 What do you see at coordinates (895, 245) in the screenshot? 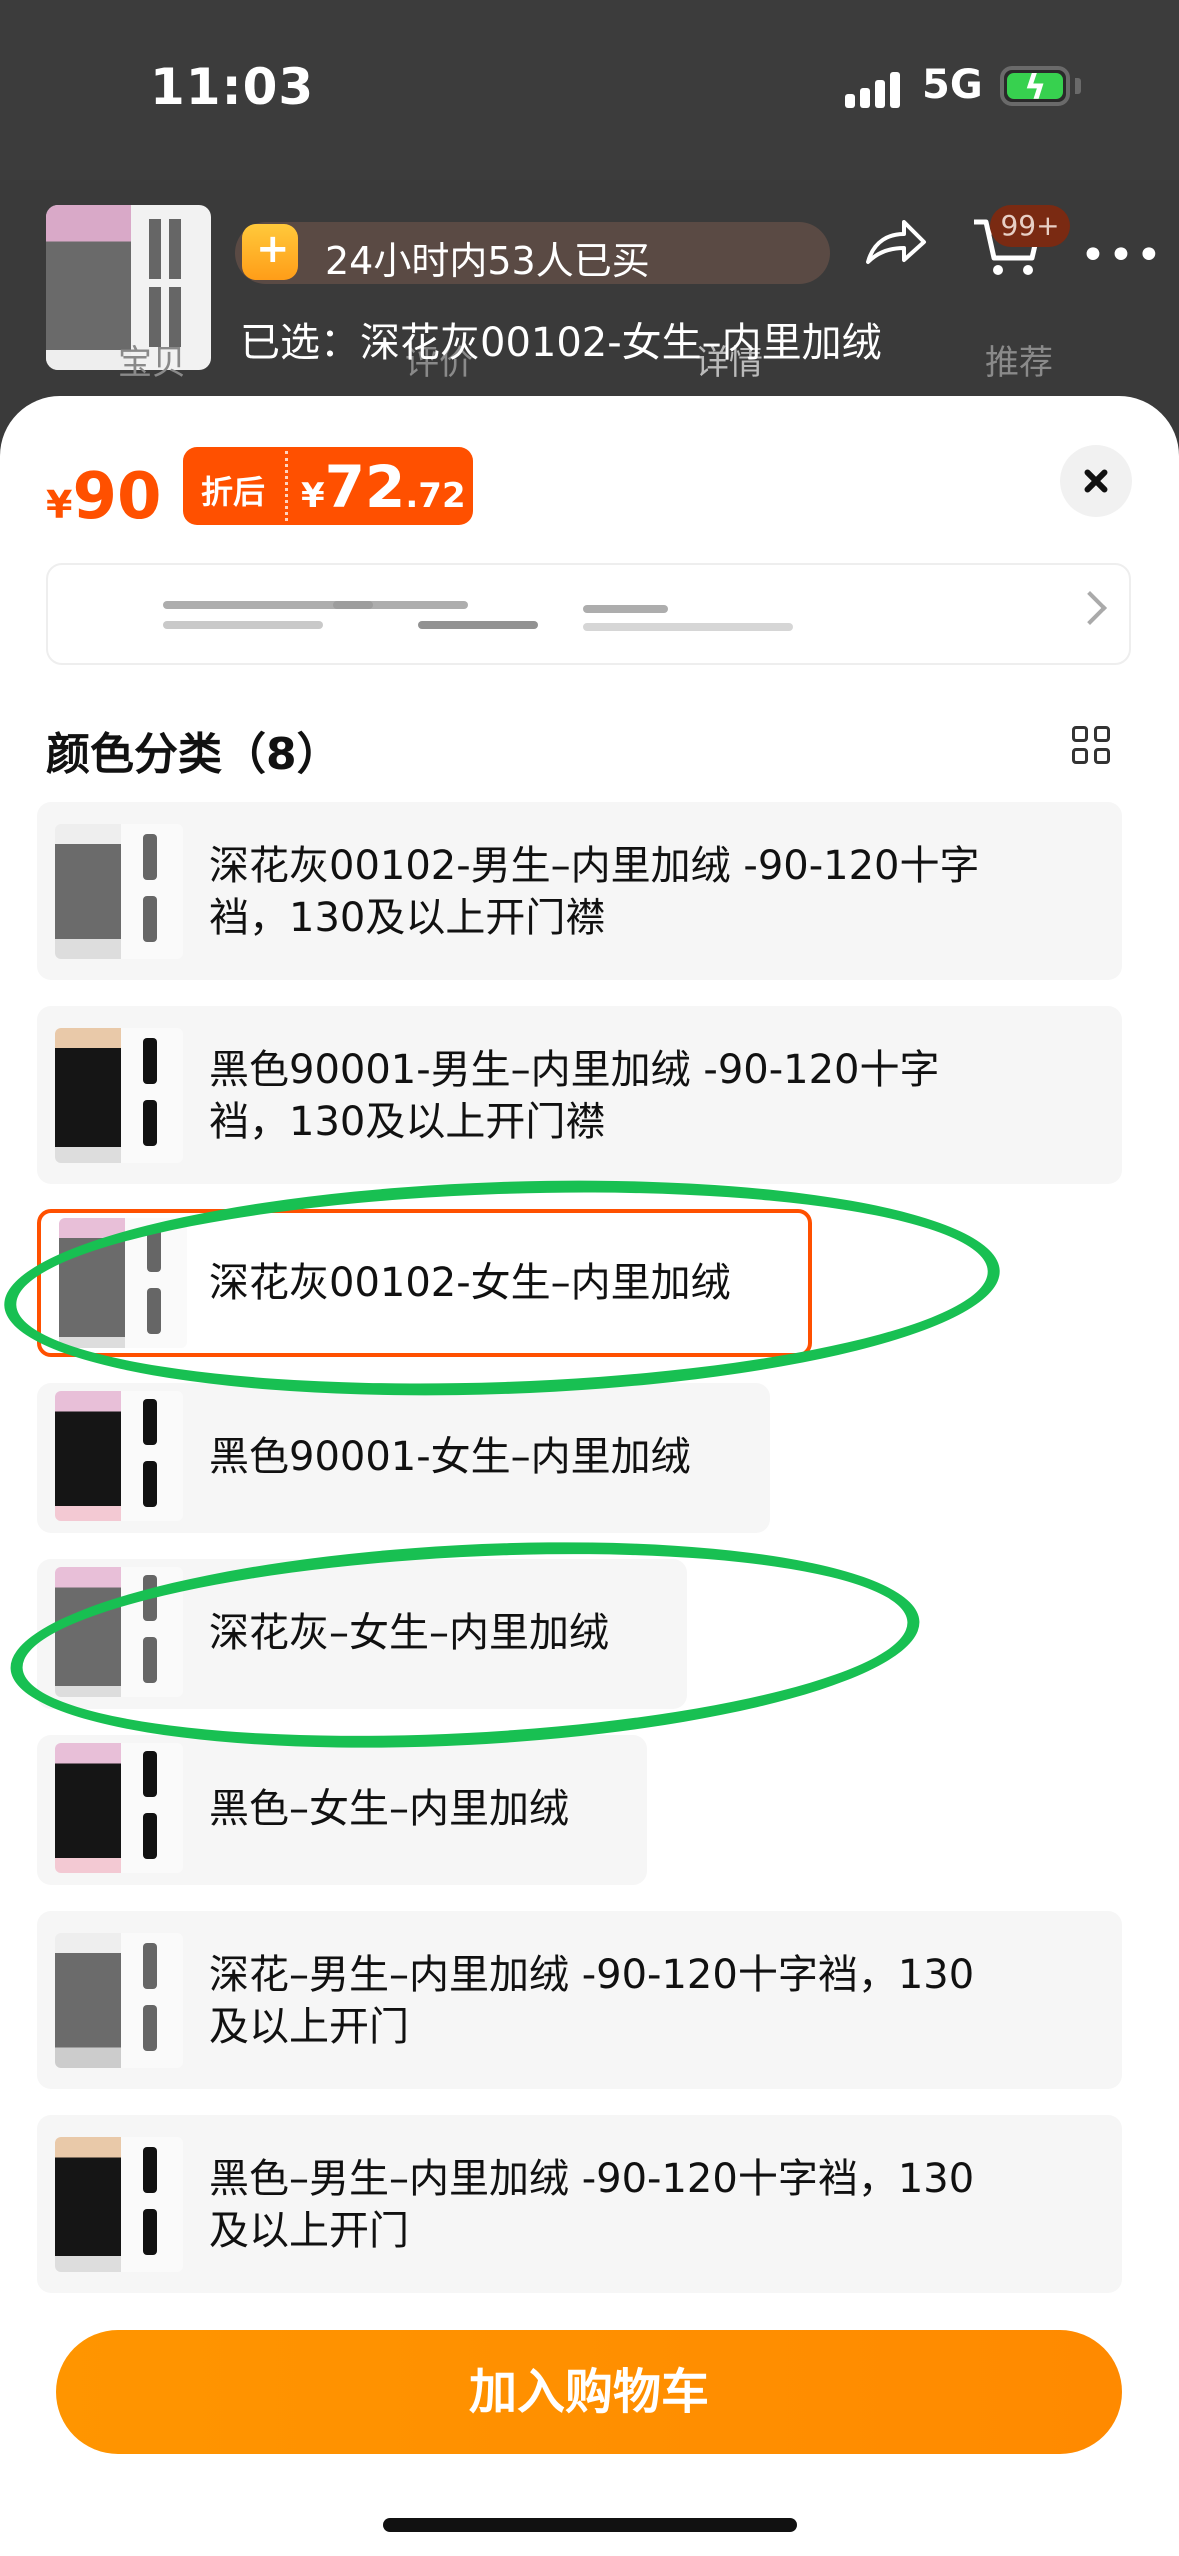
I see `share-icon` at bounding box center [895, 245].